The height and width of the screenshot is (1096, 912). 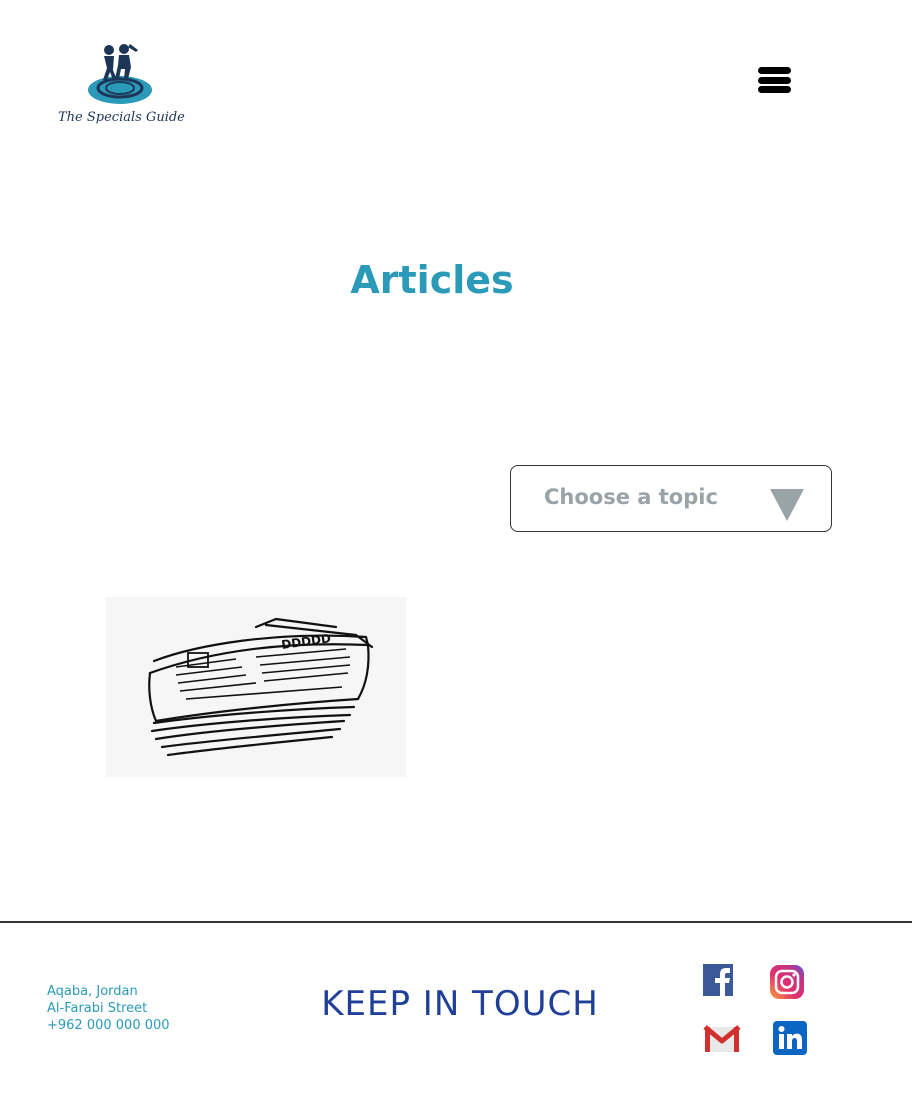 What do you see at coordinates (774, 89) in the screenshot?
I see `menu-bar-bottom` at bounding box center [774, 89].